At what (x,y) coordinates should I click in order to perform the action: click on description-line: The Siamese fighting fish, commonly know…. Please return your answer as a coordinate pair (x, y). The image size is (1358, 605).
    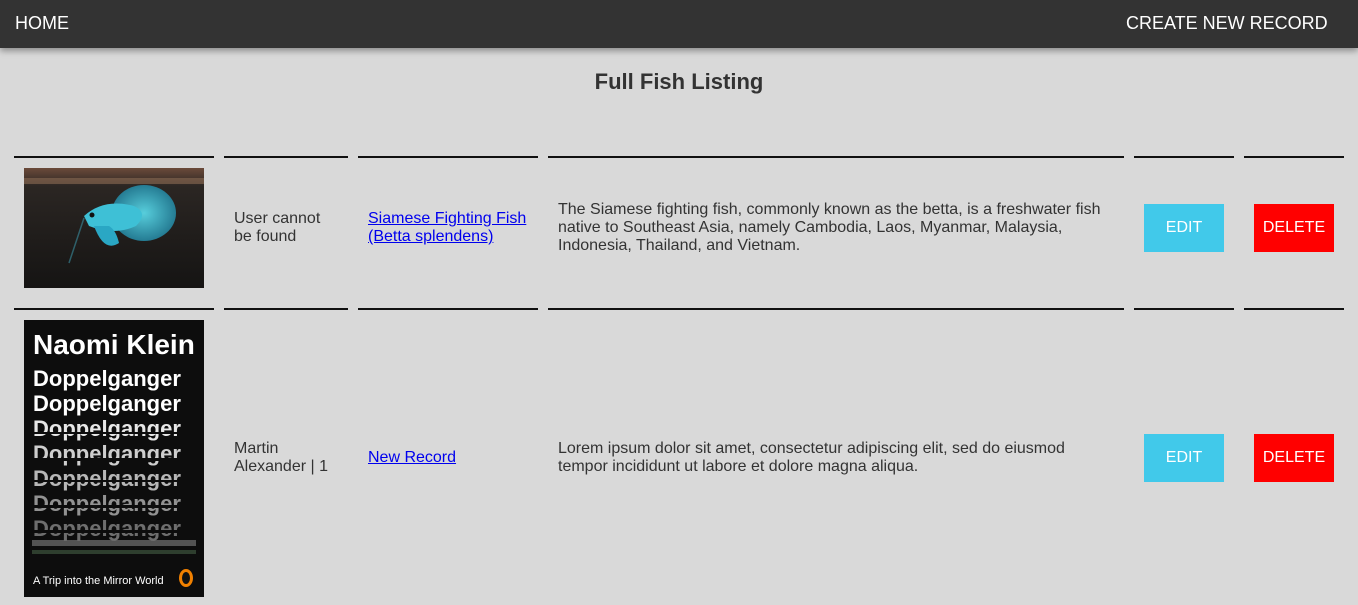
    Looking at the image, I should click on (829, 209).